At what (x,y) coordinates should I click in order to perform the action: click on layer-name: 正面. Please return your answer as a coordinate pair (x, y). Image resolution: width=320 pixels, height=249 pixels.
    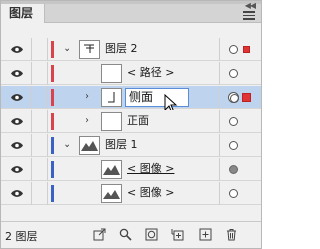
    Looking at the image, I should click on (138, 121).